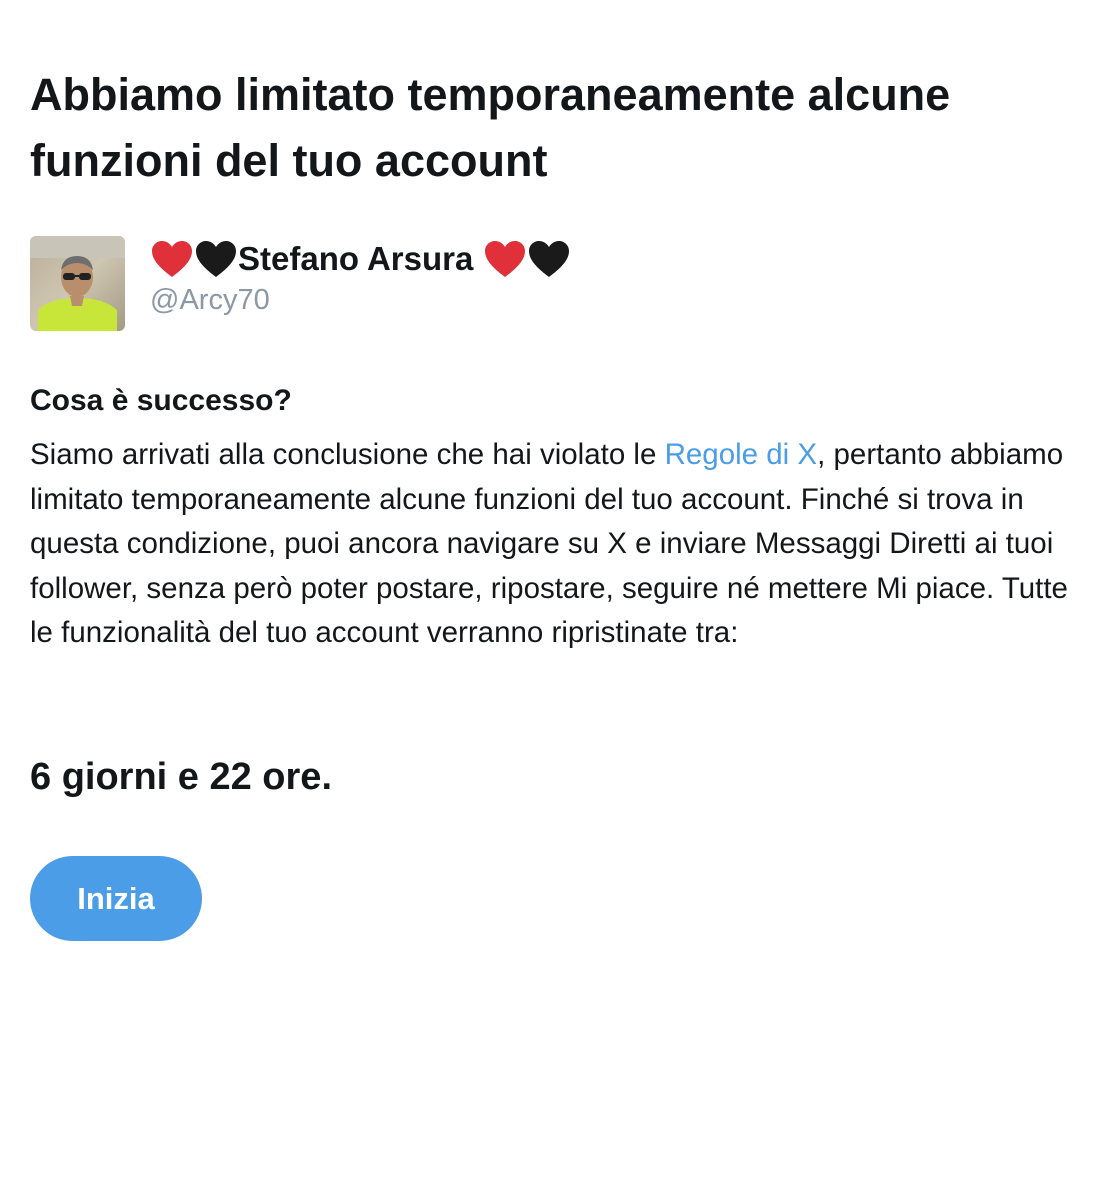 The height and width of the screenshot is (1200, 1098). I want to click on rules-link: Regole di X, so click(741, 454).